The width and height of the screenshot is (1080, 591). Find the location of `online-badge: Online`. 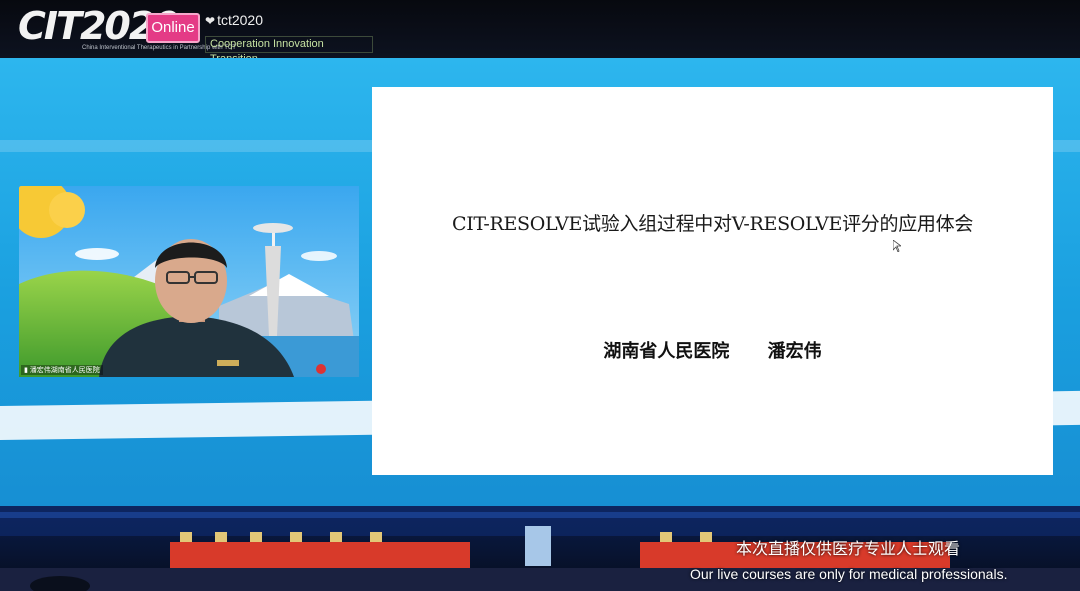

online-badge: Online is located at coordinates (173, 28).